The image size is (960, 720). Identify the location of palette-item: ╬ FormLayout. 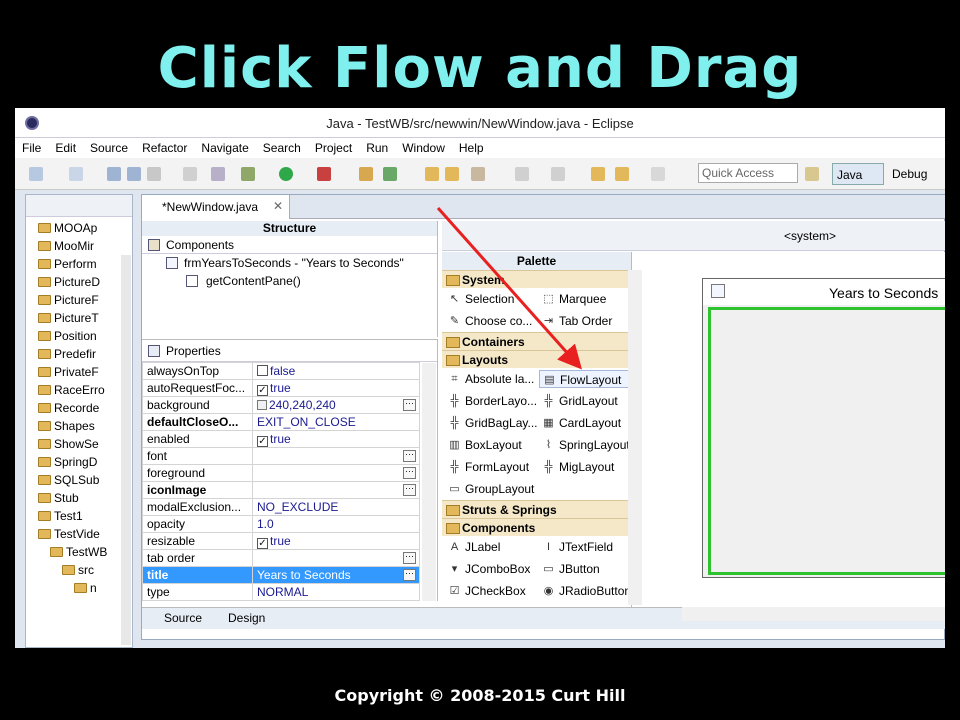
(491, 467).